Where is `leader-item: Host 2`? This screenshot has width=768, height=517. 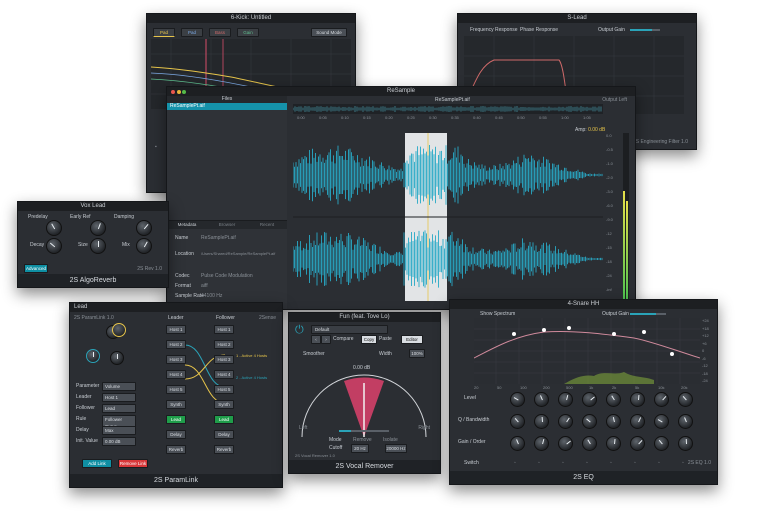 leader-item: Host 2 is located at coordinates (176, 344).